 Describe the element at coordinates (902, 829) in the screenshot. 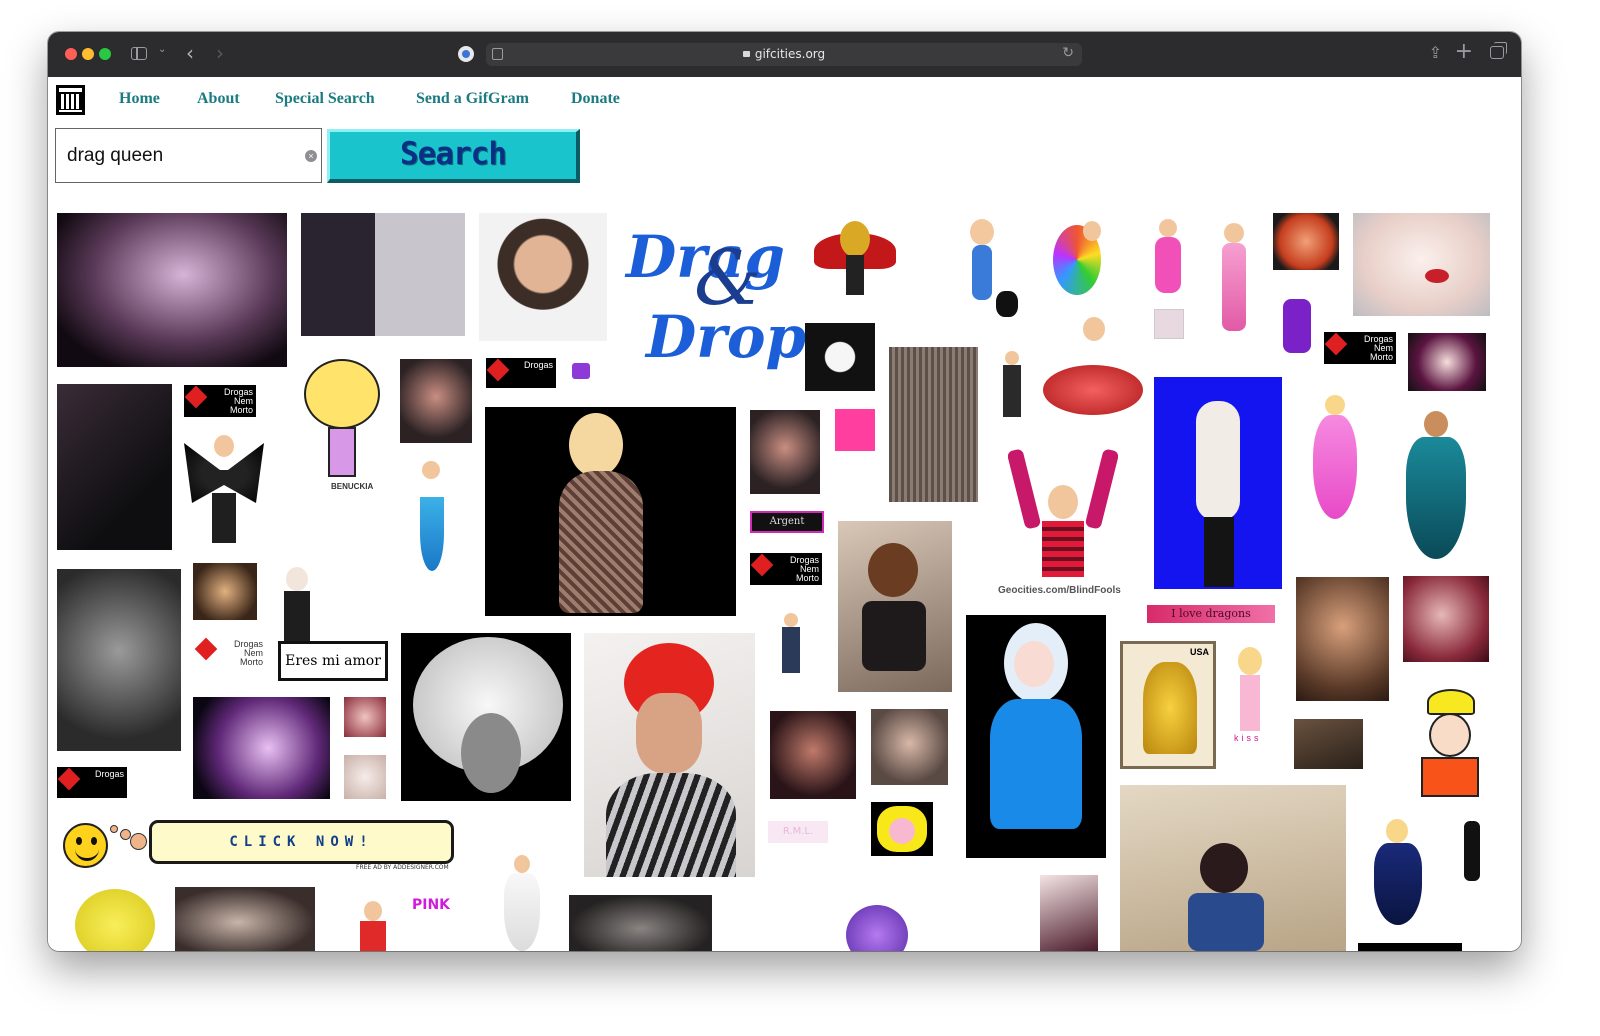

I see `gif-cartoon-blonde-face` at that location.